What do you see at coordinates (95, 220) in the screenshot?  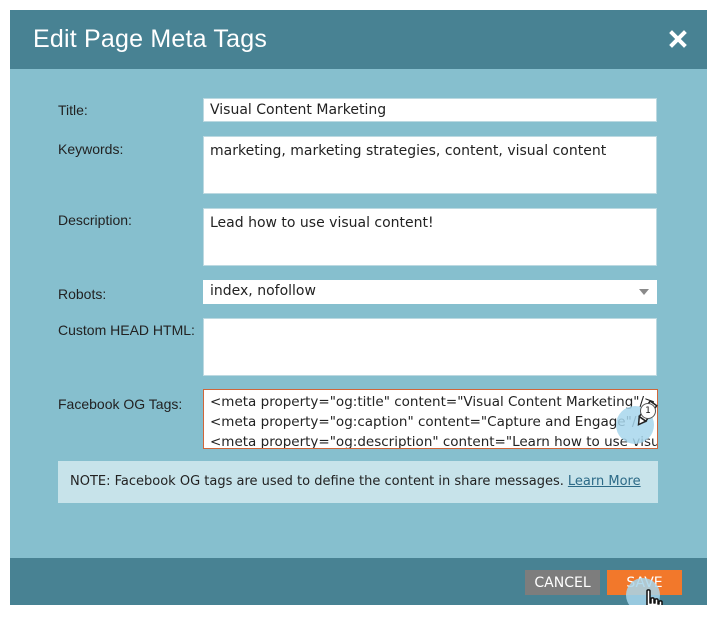 I see `description-label: Description:` at bounding box center [95, 220].